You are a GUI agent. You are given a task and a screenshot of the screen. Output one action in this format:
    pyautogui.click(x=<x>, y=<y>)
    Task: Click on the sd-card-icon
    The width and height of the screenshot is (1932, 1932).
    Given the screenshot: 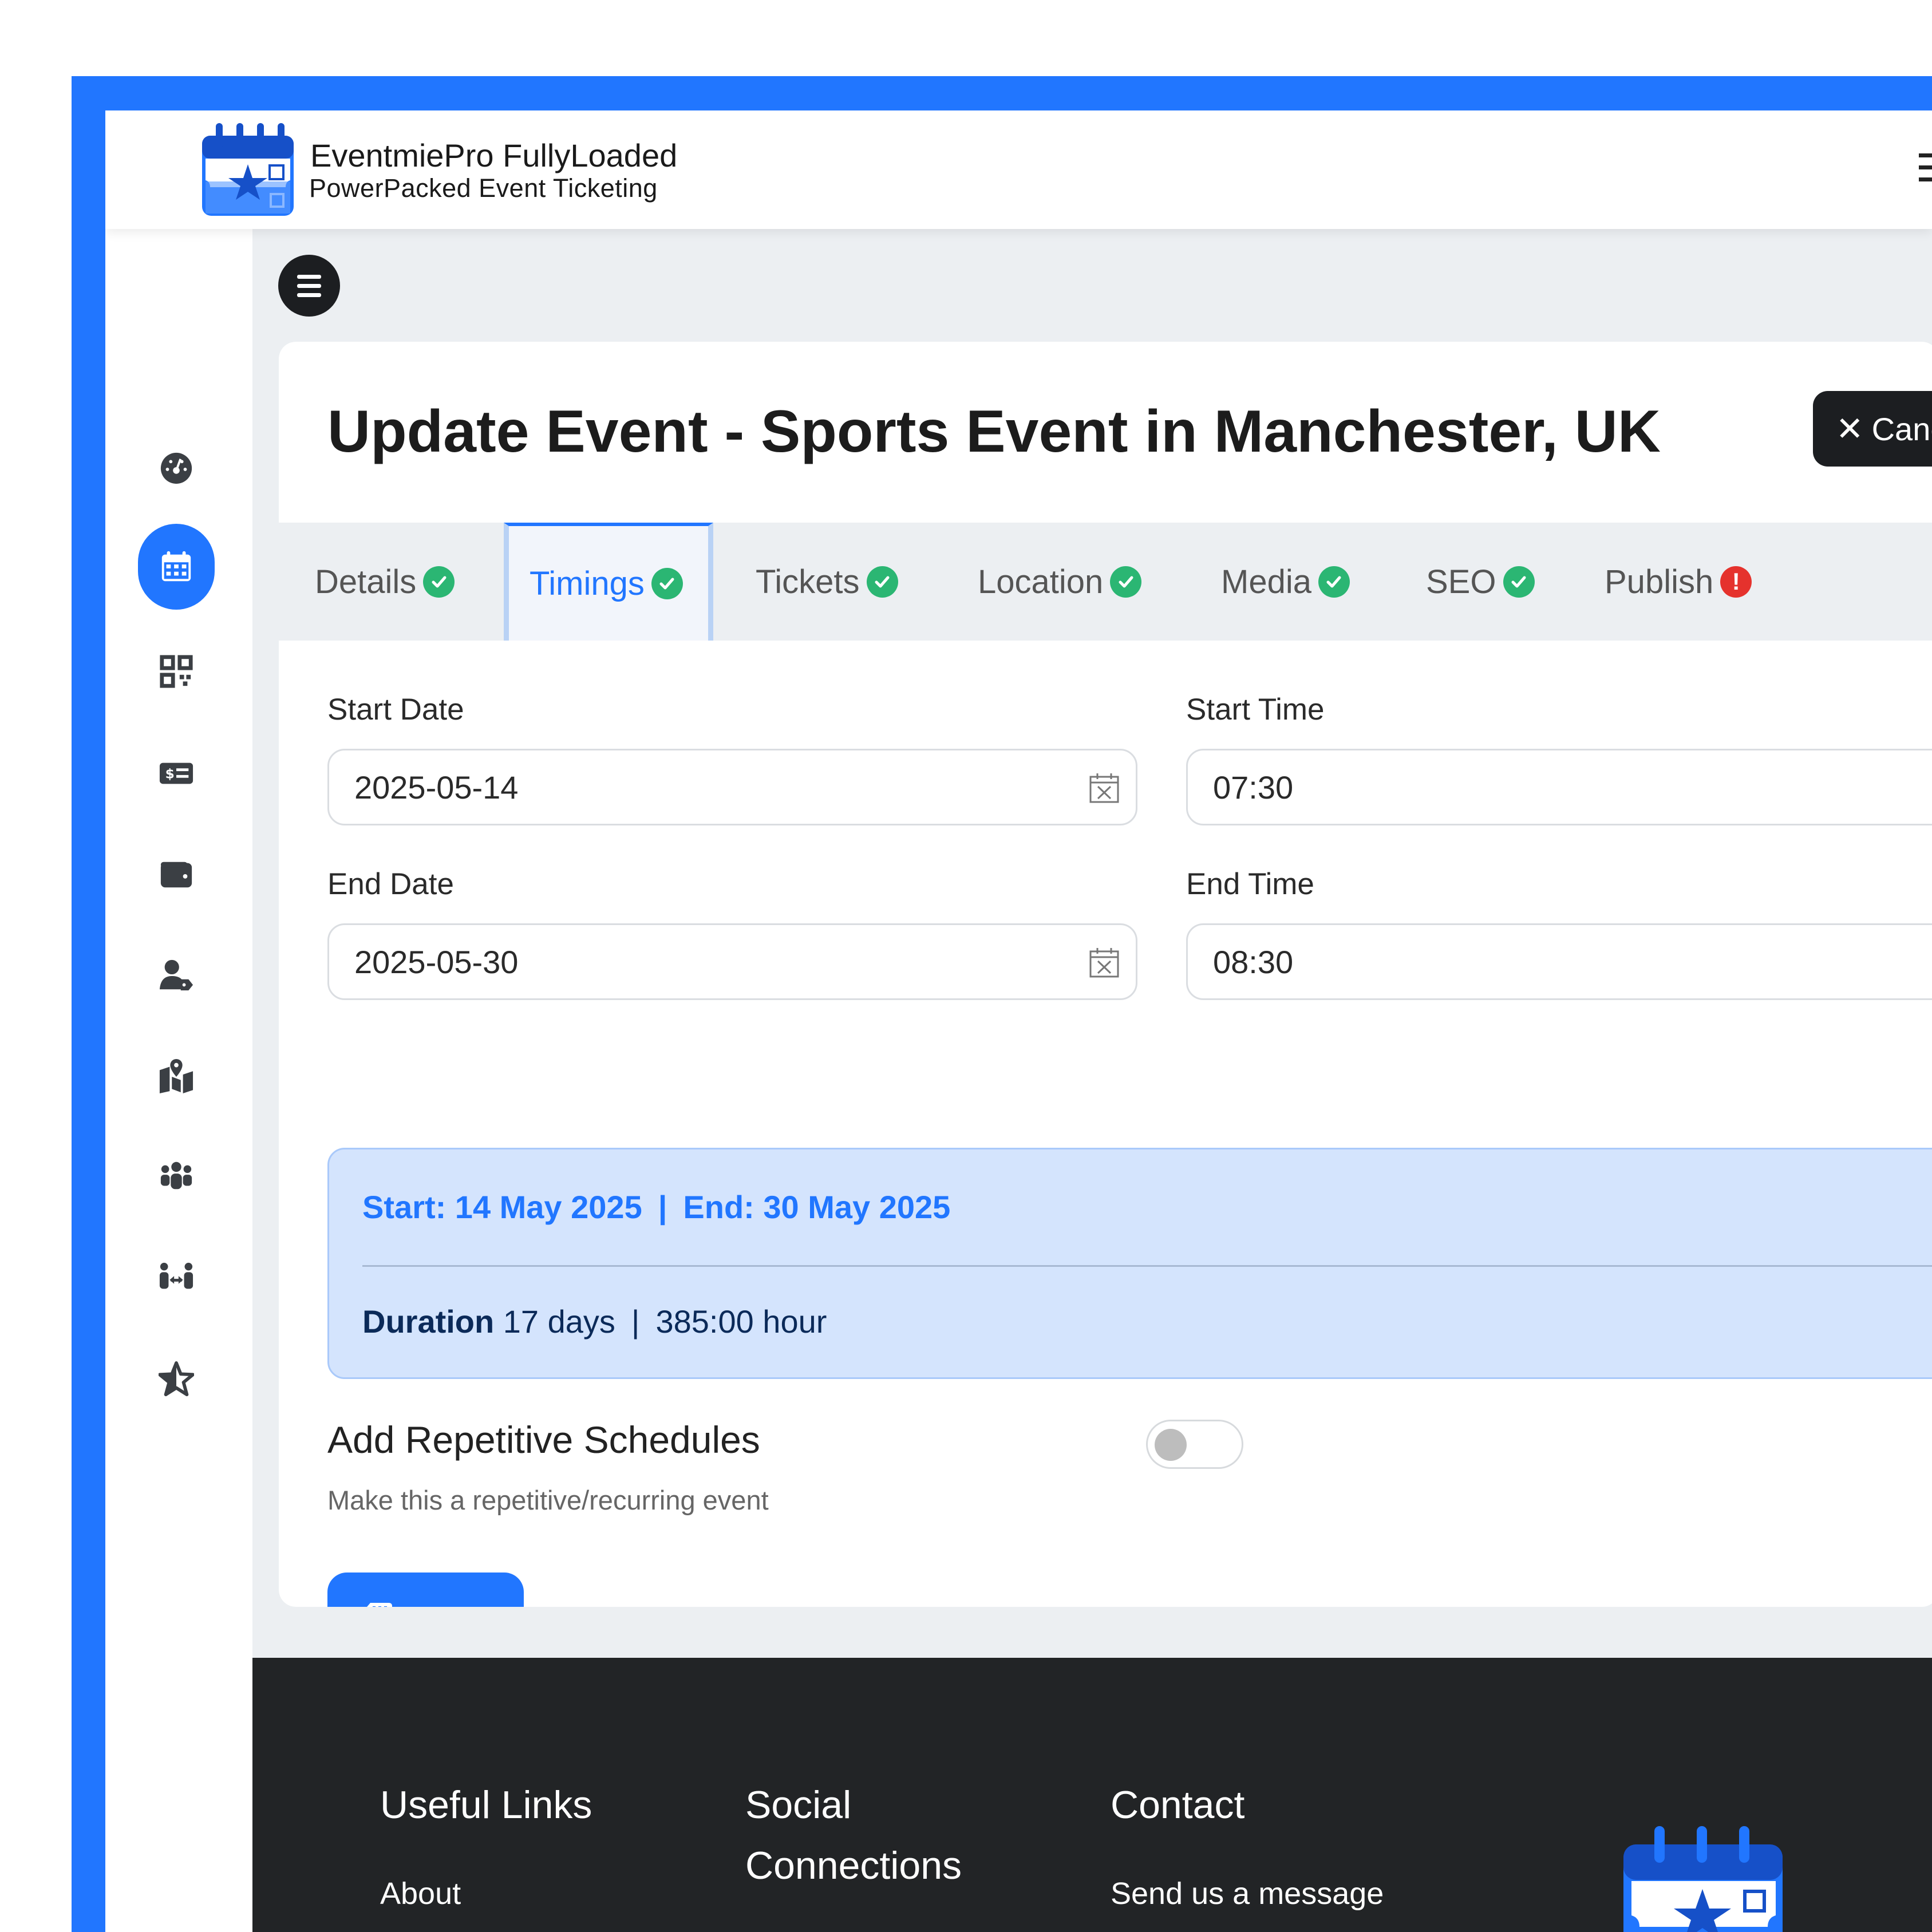 What is the action you would take?
    pyautogui.click(x=380, y=1605)
    